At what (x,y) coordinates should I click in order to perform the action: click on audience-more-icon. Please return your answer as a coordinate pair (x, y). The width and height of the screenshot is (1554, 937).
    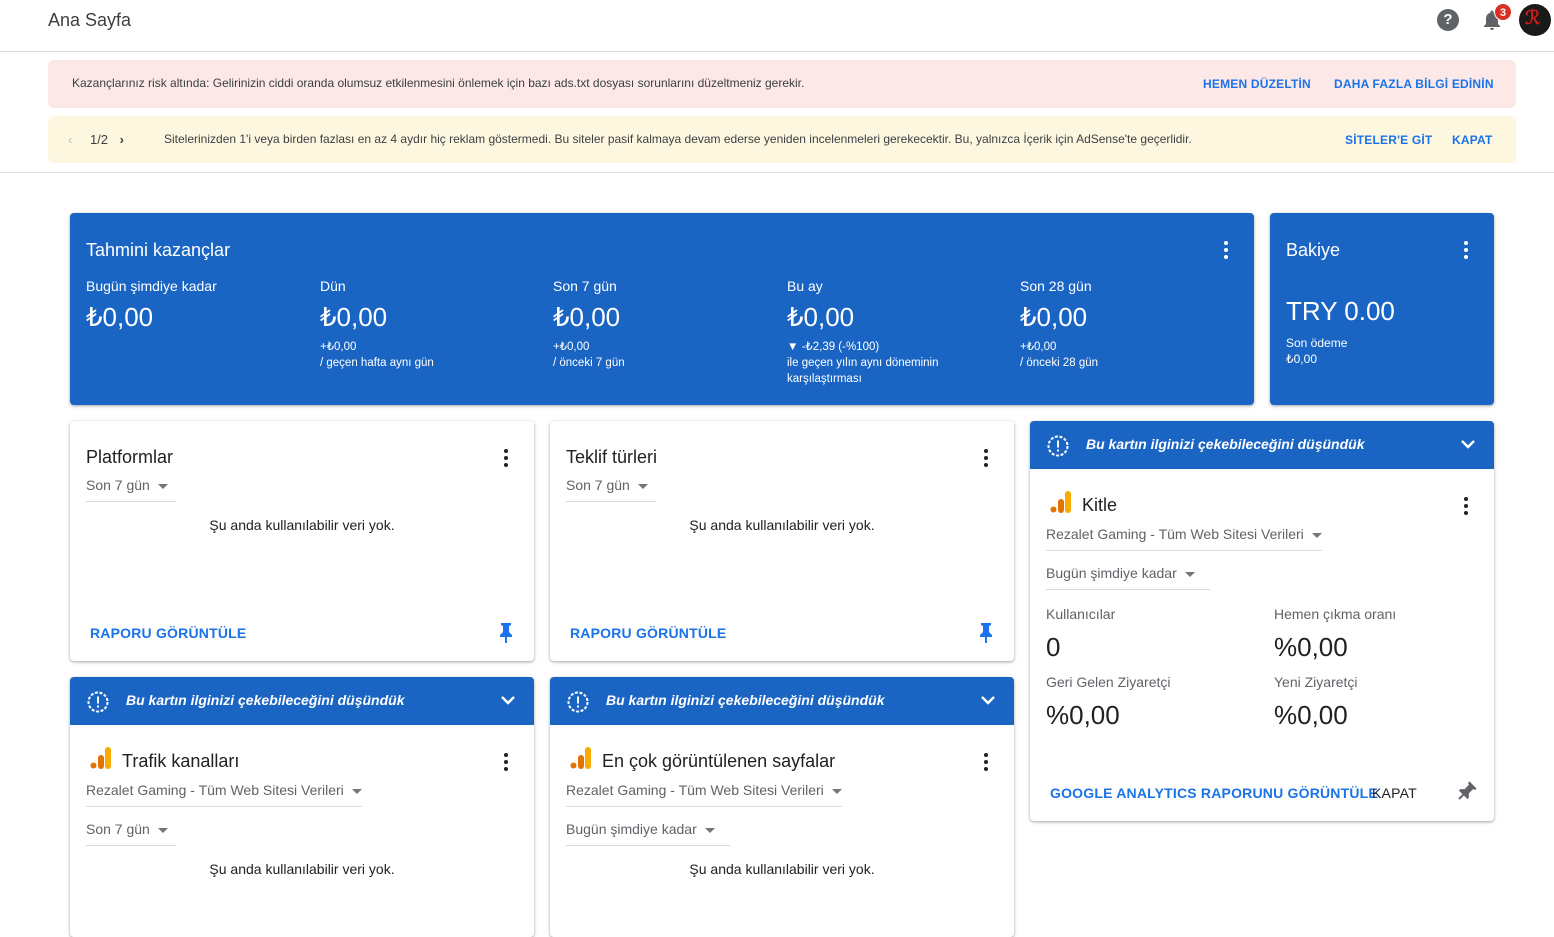
    Looking at the image, I should click on (1466, 506).